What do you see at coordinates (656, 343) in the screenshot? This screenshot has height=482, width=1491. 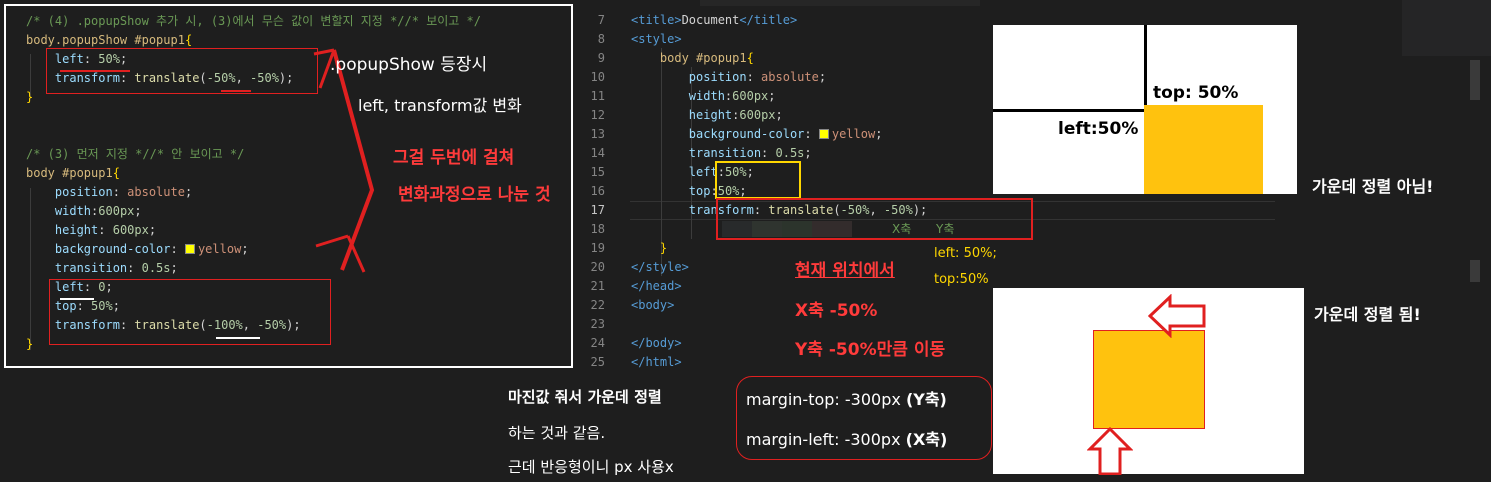 I see `code-token: </body>` at bounding box center [656, 343].